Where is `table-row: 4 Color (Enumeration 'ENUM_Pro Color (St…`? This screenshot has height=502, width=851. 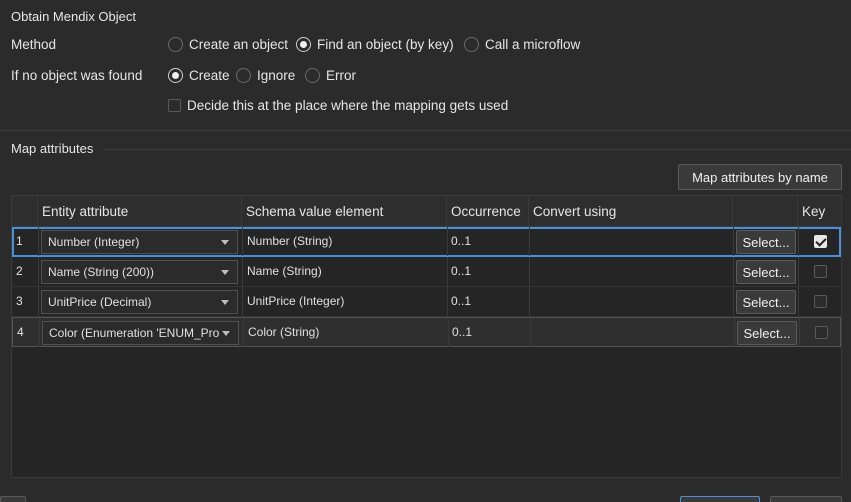 table-row: 4 Color (Enumeration 'ENUM_Pro Color (St… is located at coordinates (426, 332).